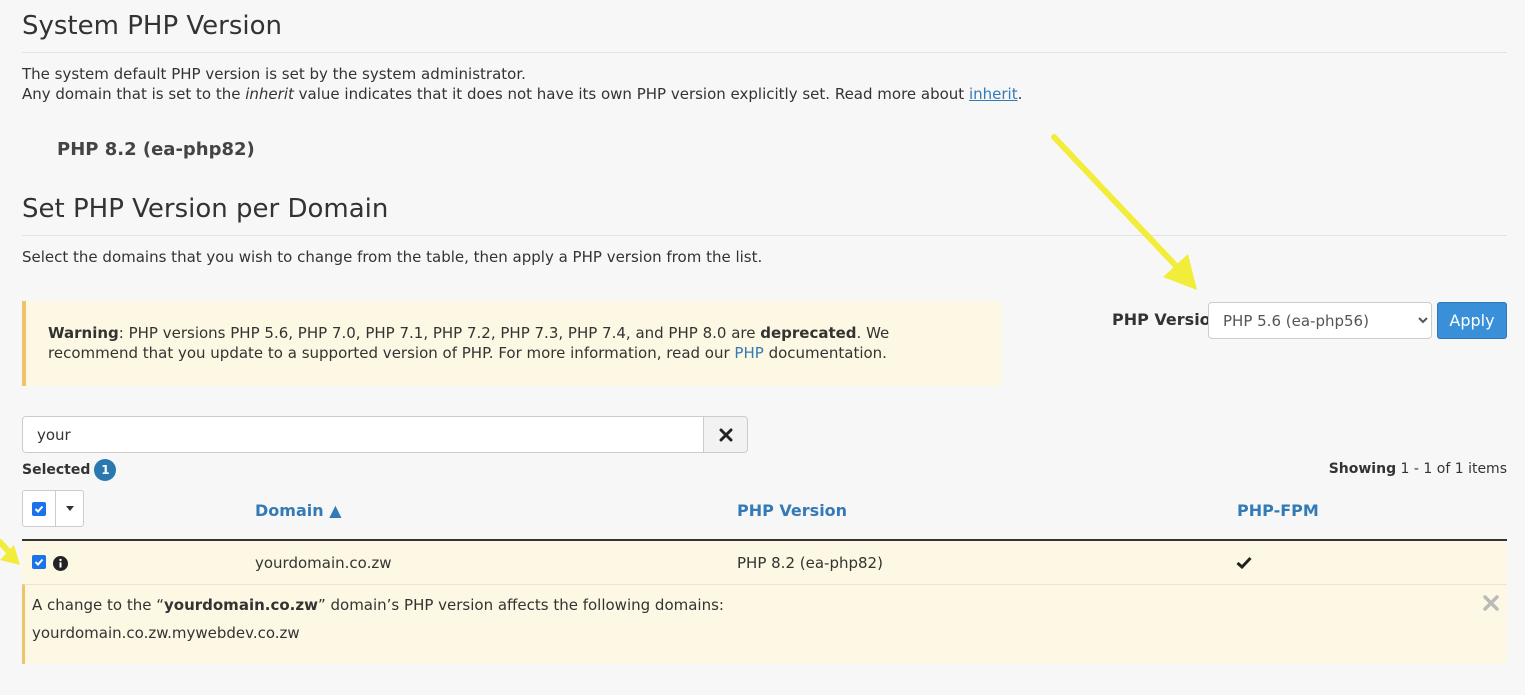 This screenshot has height=695, width=1525. I want to click on select-all-checkbox, so click(39, 508).